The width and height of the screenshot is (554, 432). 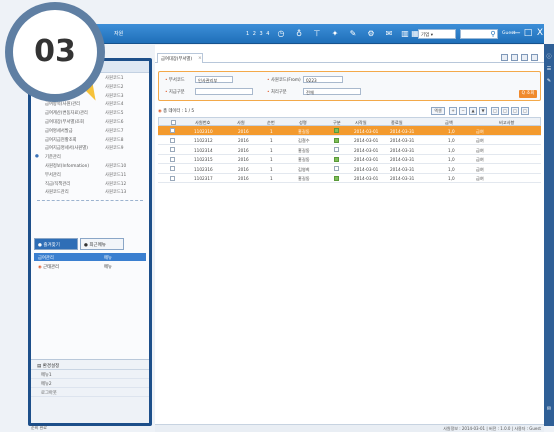 I want to click on excel-button: 엑셀, so click(x=438, y=111).